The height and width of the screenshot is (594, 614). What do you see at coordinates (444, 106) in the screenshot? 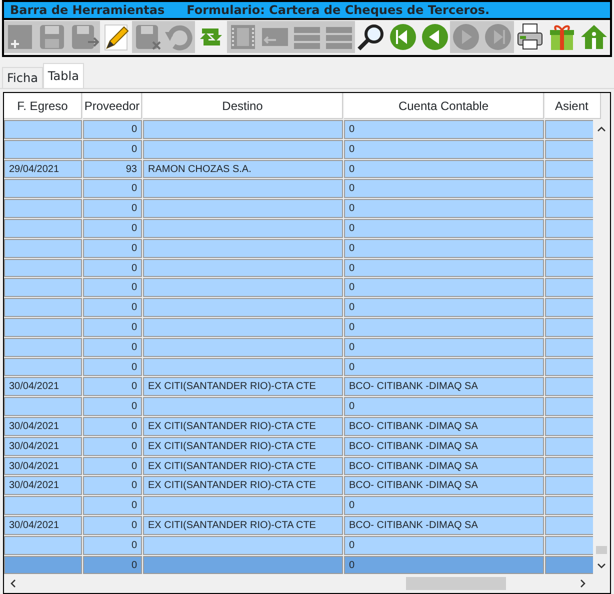
I see `column-header: Cuenta Contable` at bounding box center [444, 106].